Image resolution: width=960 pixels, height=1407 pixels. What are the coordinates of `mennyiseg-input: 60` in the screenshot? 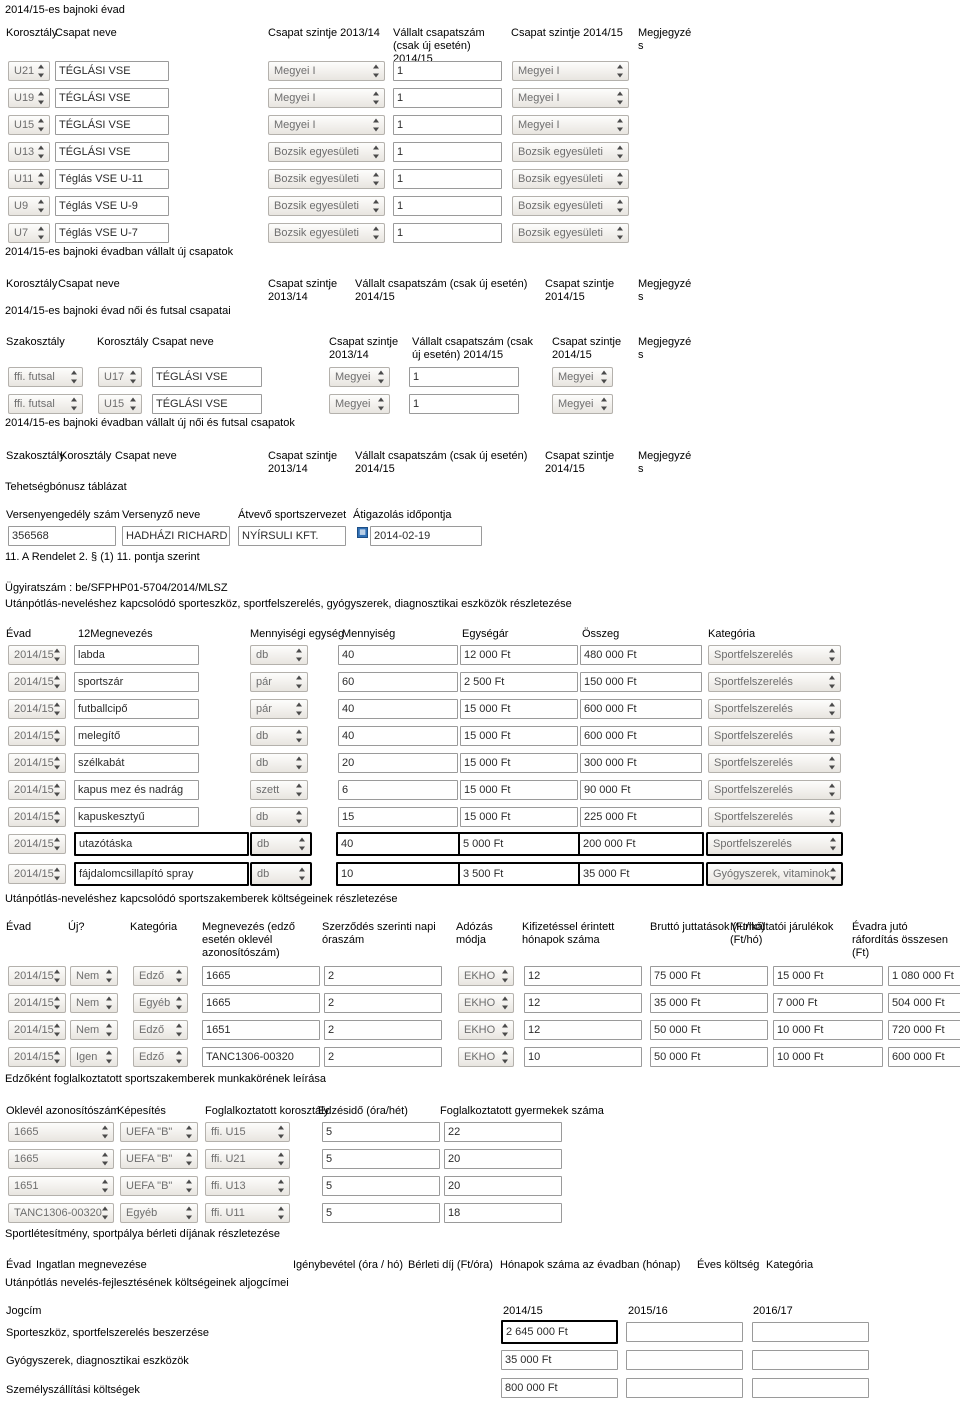 It's located at (398, 682).